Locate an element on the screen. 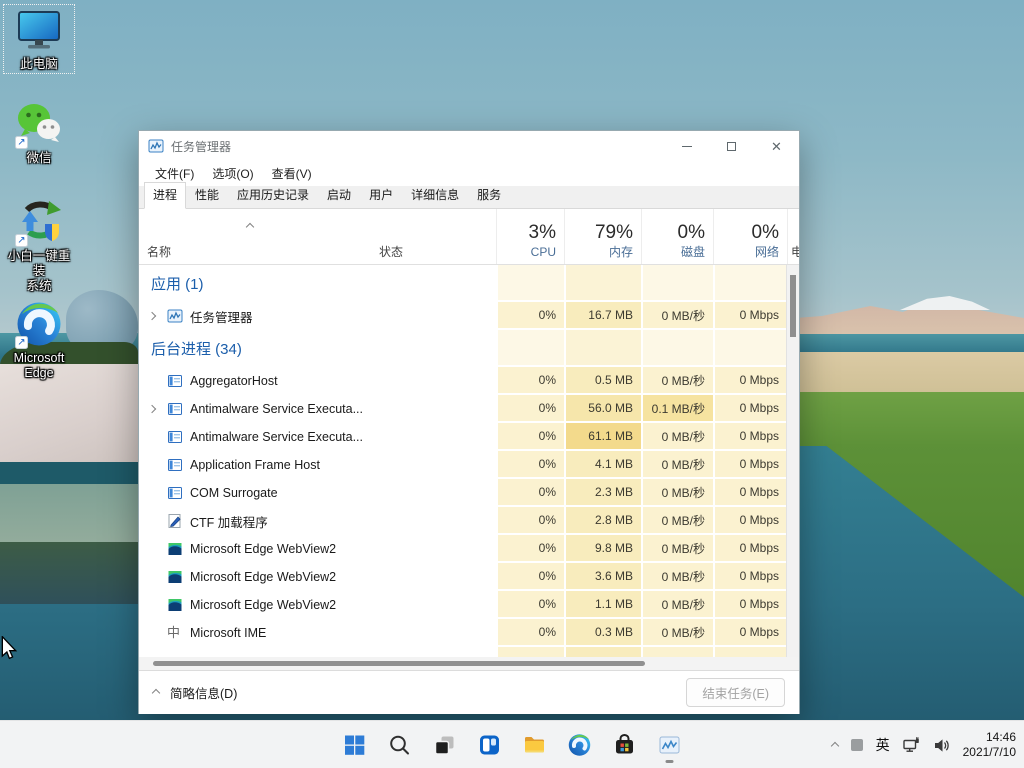 The height and width of the screenshot is (768, 1024). maximize-icon is located at coordinates (731, 146).